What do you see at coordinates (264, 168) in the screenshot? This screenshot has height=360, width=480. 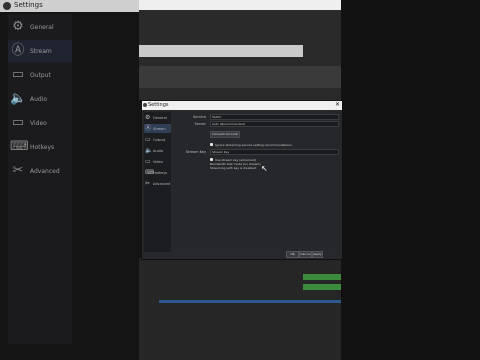 I see `mouse-cursor-icon: ↖` at bounding box center [264, 168].